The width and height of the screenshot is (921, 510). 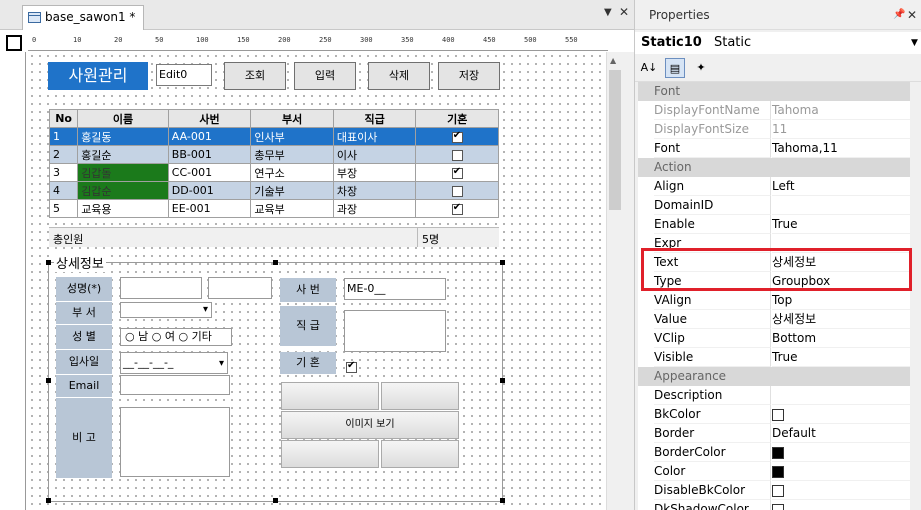 I want to click on grid-cell-name: 김갑순, so click(x=123, y=190).